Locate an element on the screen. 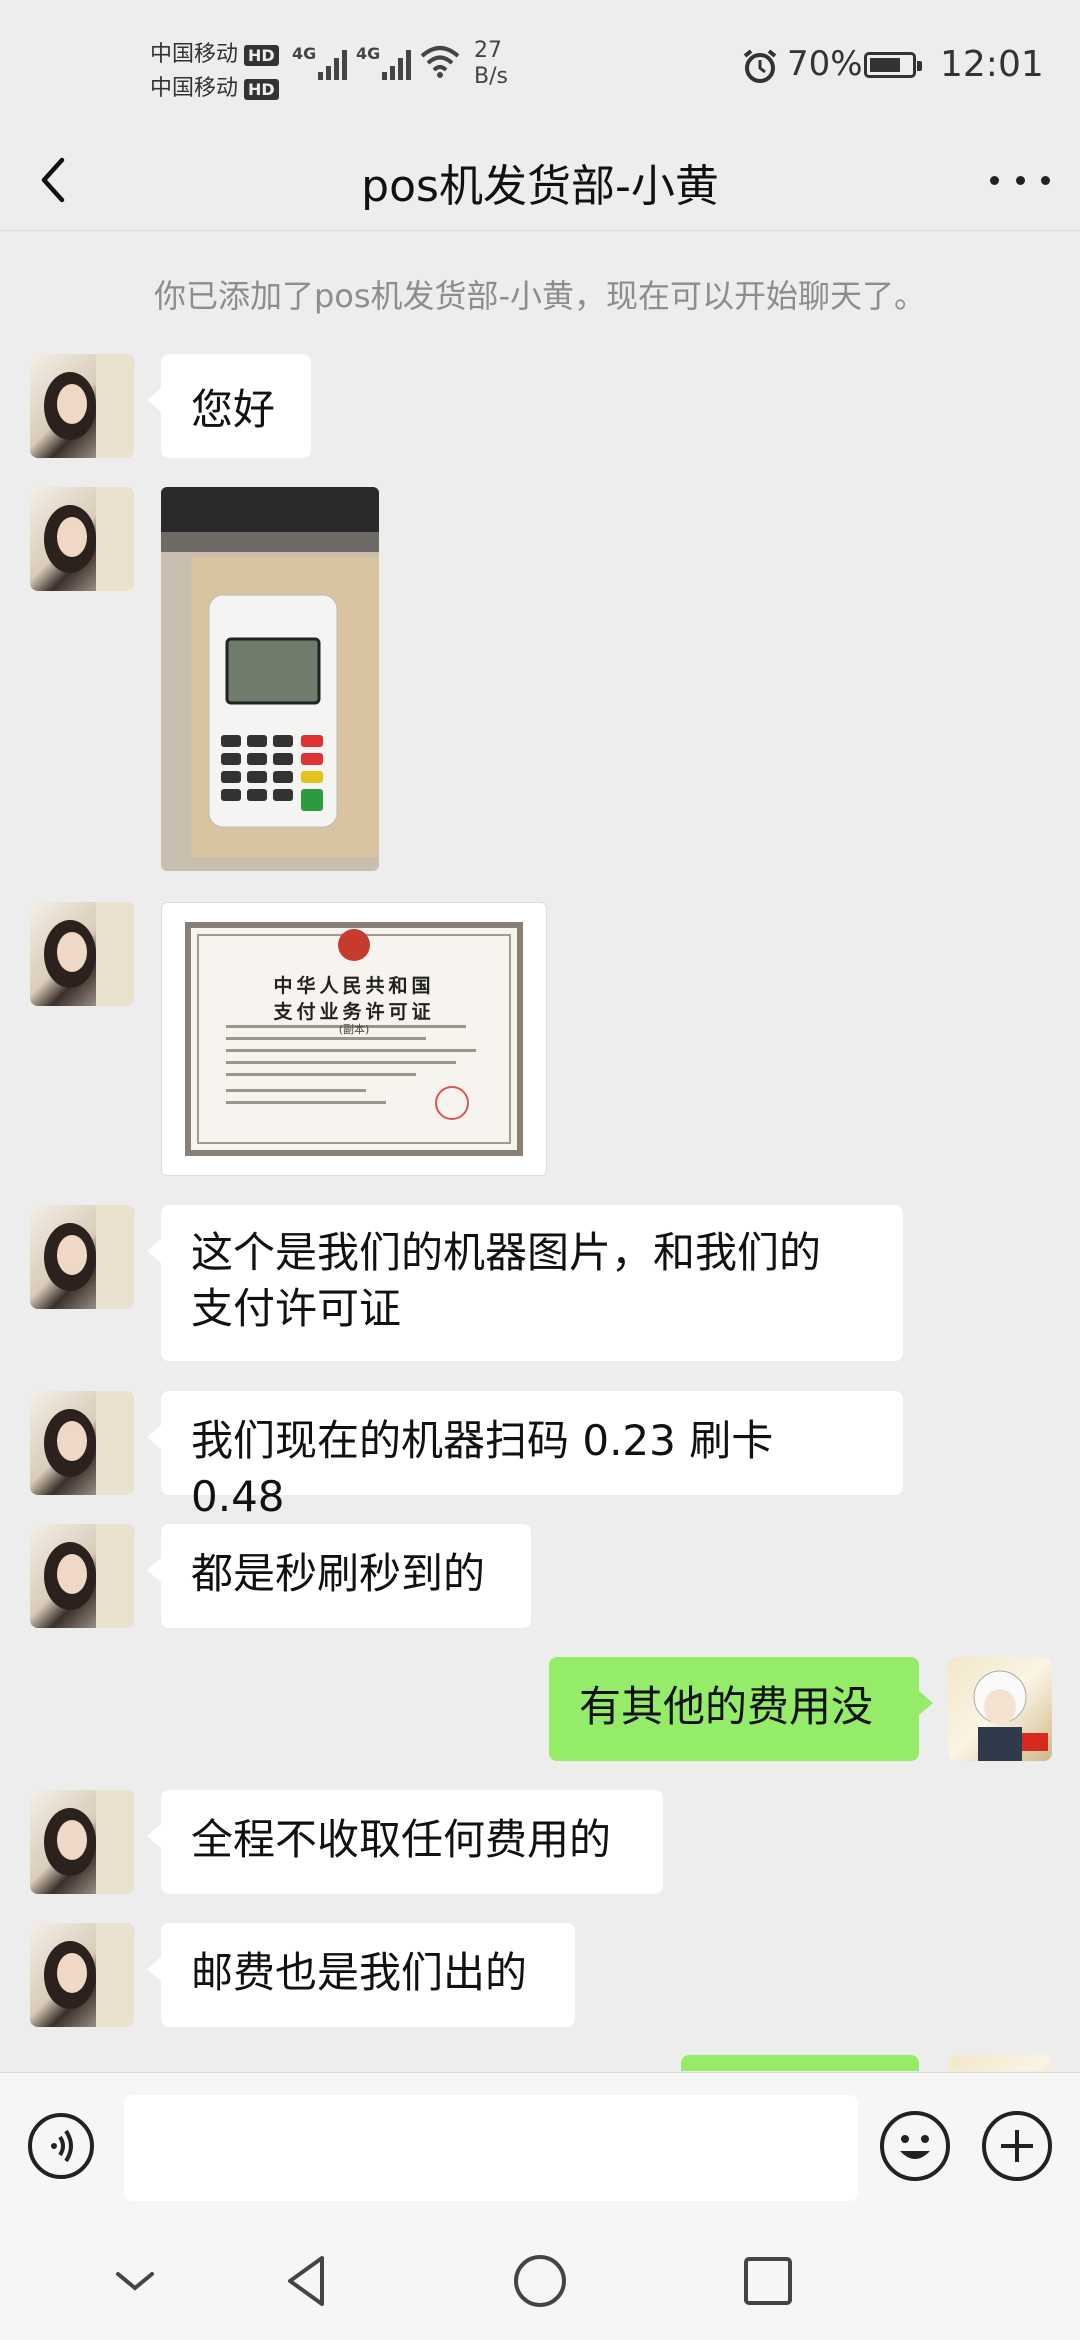 This screenshot has height=2340, width=1080. battery-icon is located at coordinates (893, 65).